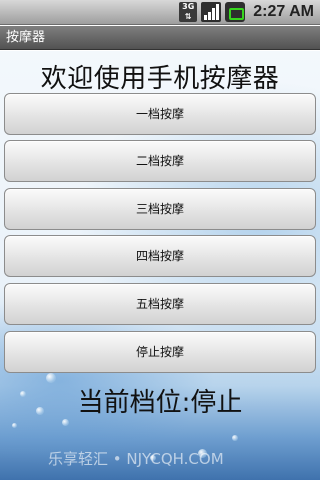  What do you see at coordinates (136, 459) in the screenshot?
I see `watermark-text: 乐享轻汇 • NJYCQH.COM` at bounding box center [136, 459].